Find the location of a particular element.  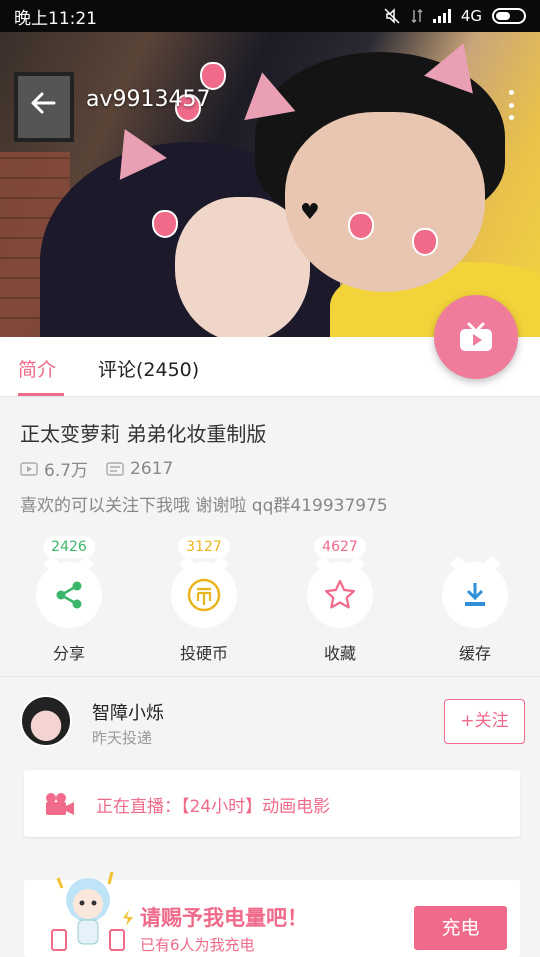

favorite-label: 收藏 is located at coordinates (339, 653).